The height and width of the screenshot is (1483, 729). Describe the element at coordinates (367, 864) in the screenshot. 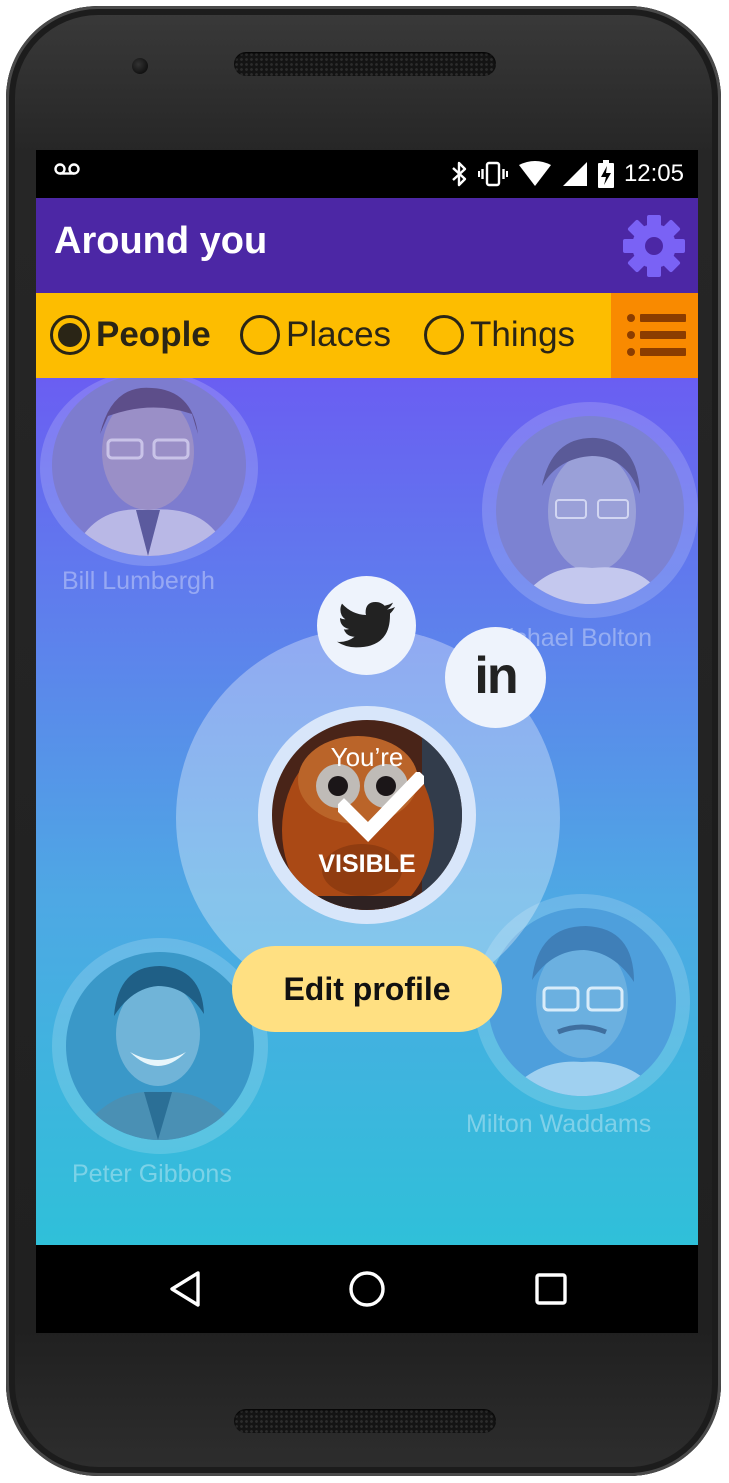

I see `visibility-status-bottom: VISIBLE` at that location.